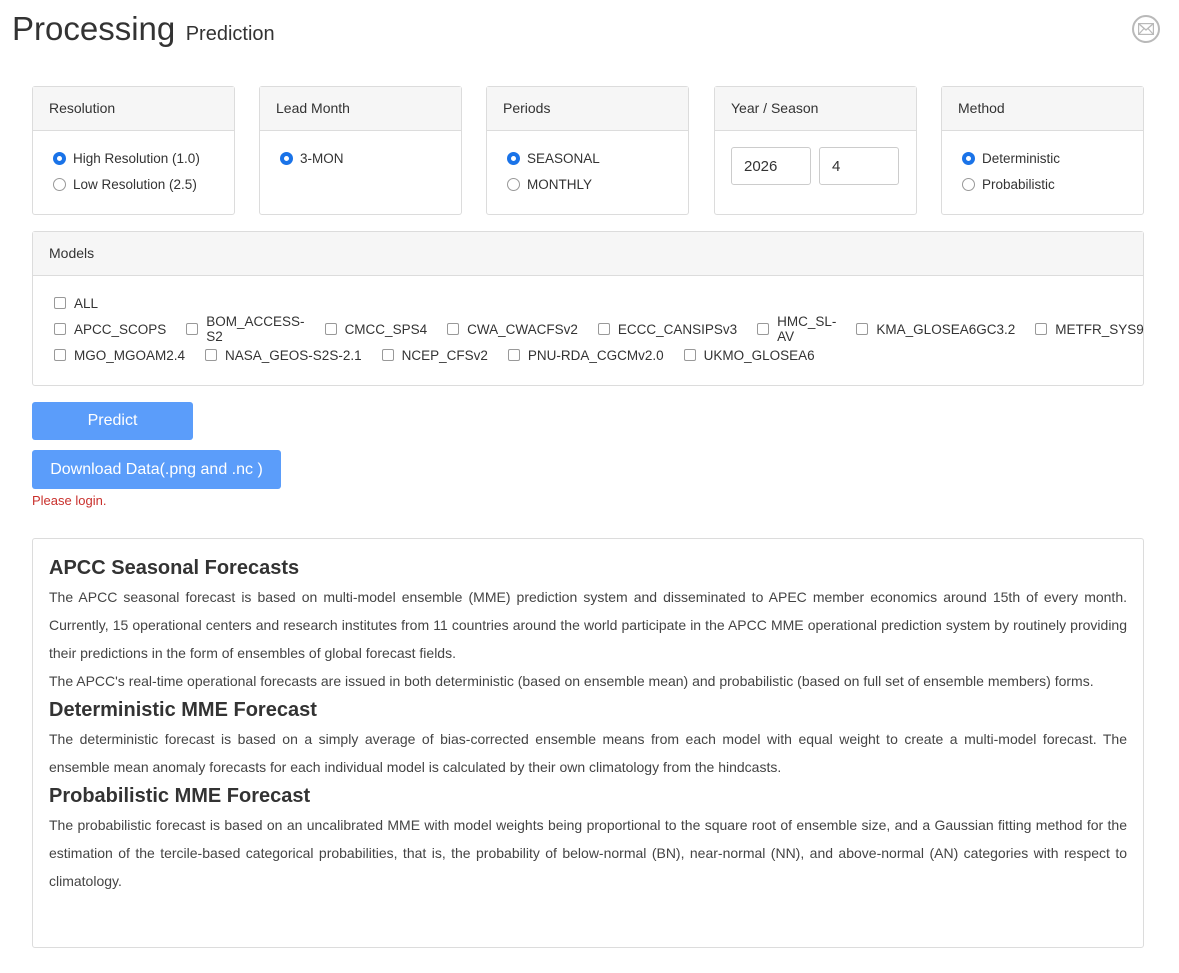  I want to click on download-data-button: Download Data(.png and .nc ), so click(156, 469).